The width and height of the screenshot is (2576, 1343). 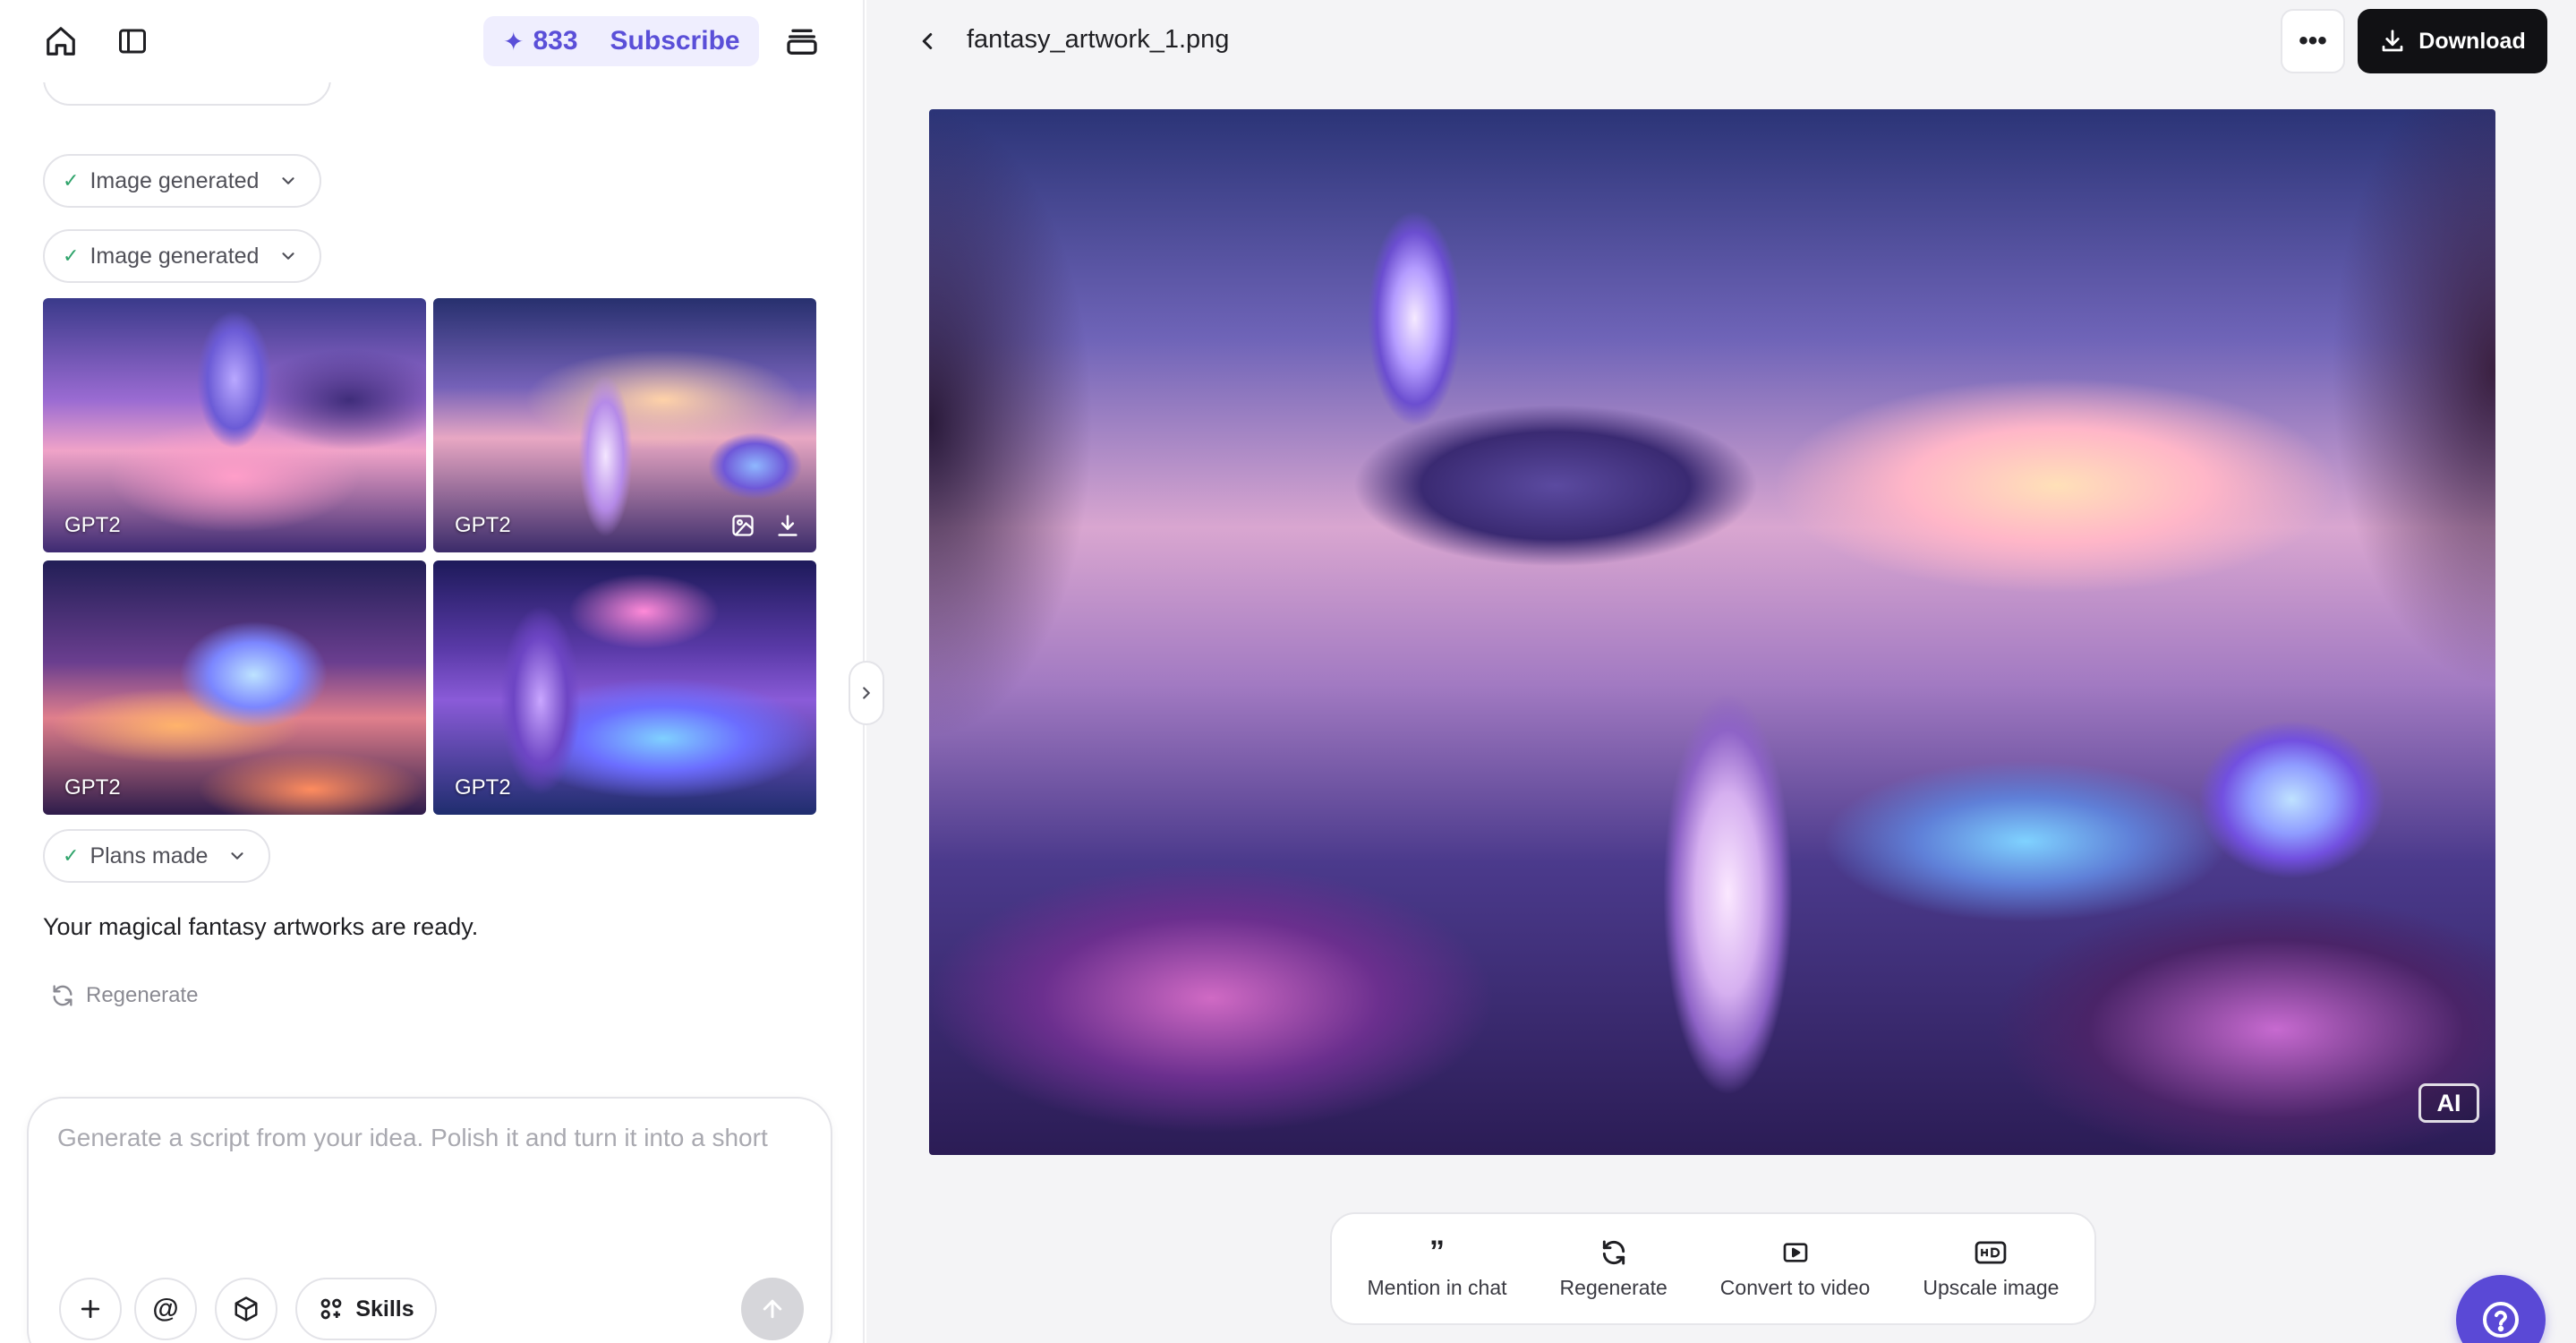 What do you see at coordinates (1990, 1269) in the screenshot?
I see `upscale-image-button: Upscale image` at bounding box center [1990, 1269].